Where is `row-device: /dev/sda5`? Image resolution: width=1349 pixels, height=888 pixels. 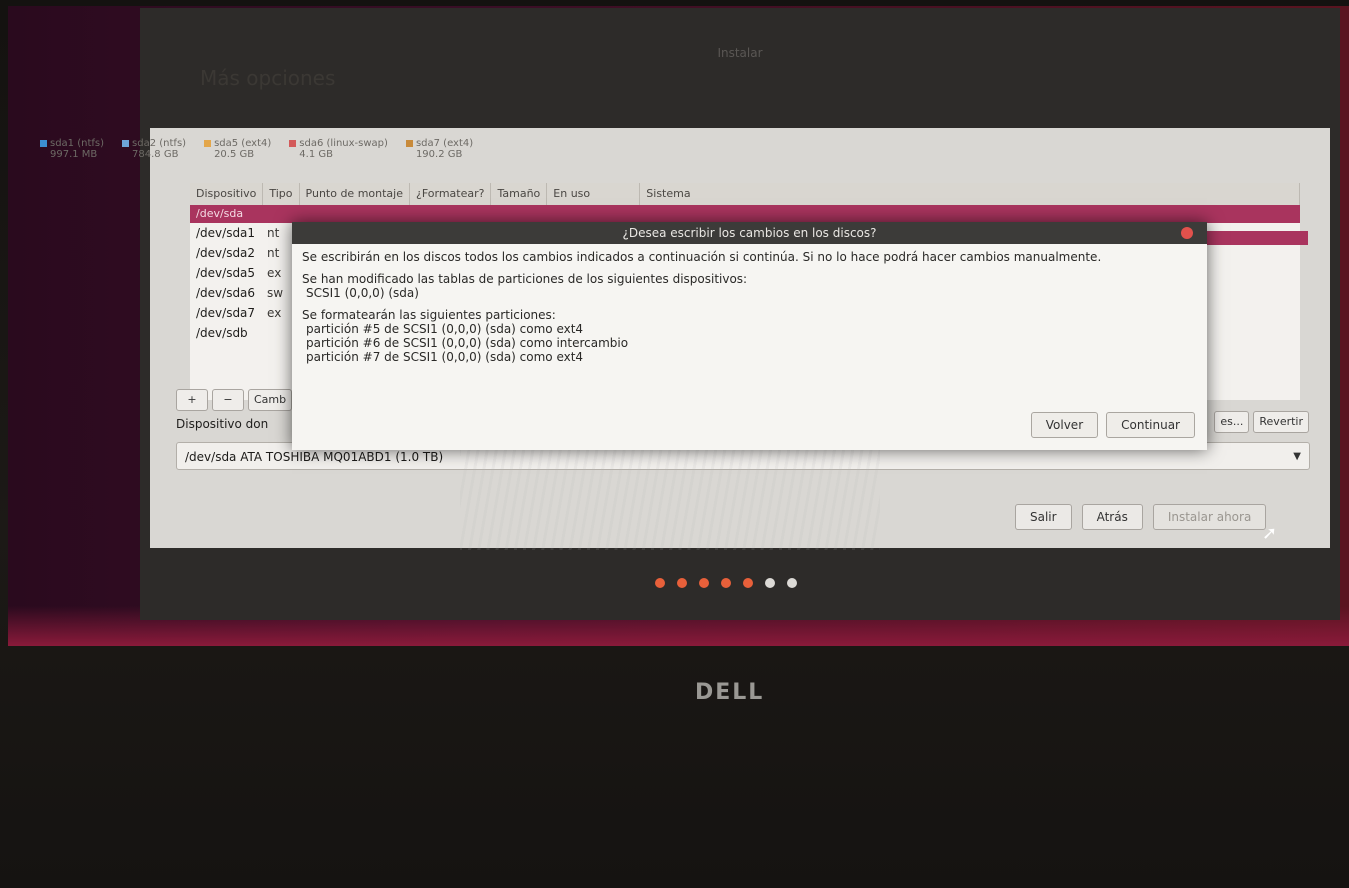 row-device: /dev/sda5 is located at coordinates (226, 273).